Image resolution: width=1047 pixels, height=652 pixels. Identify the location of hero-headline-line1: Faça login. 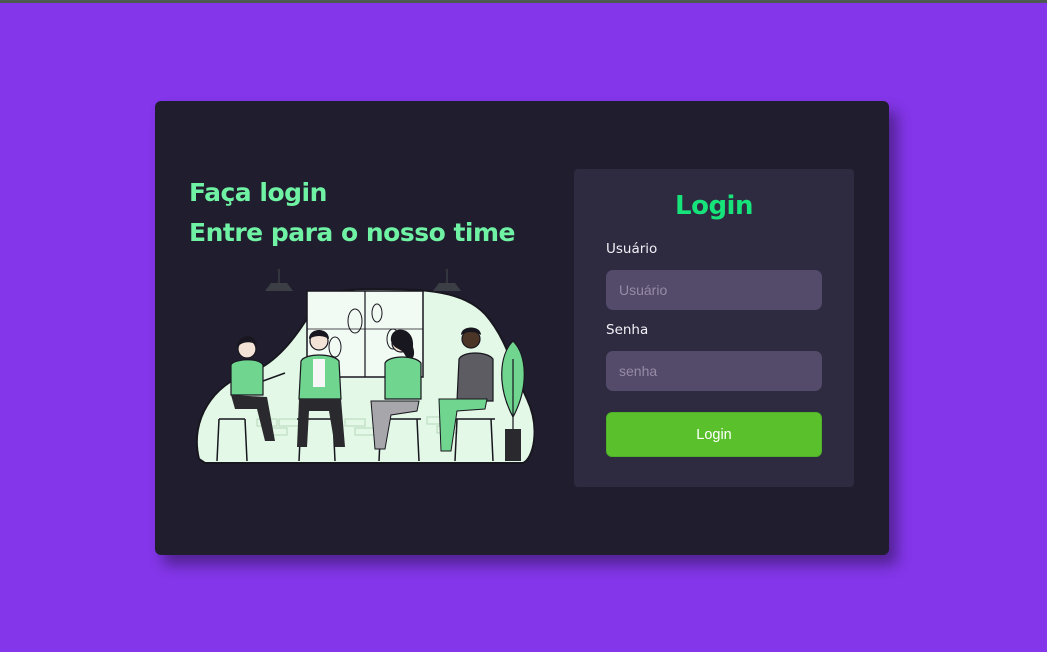
(258, 192).